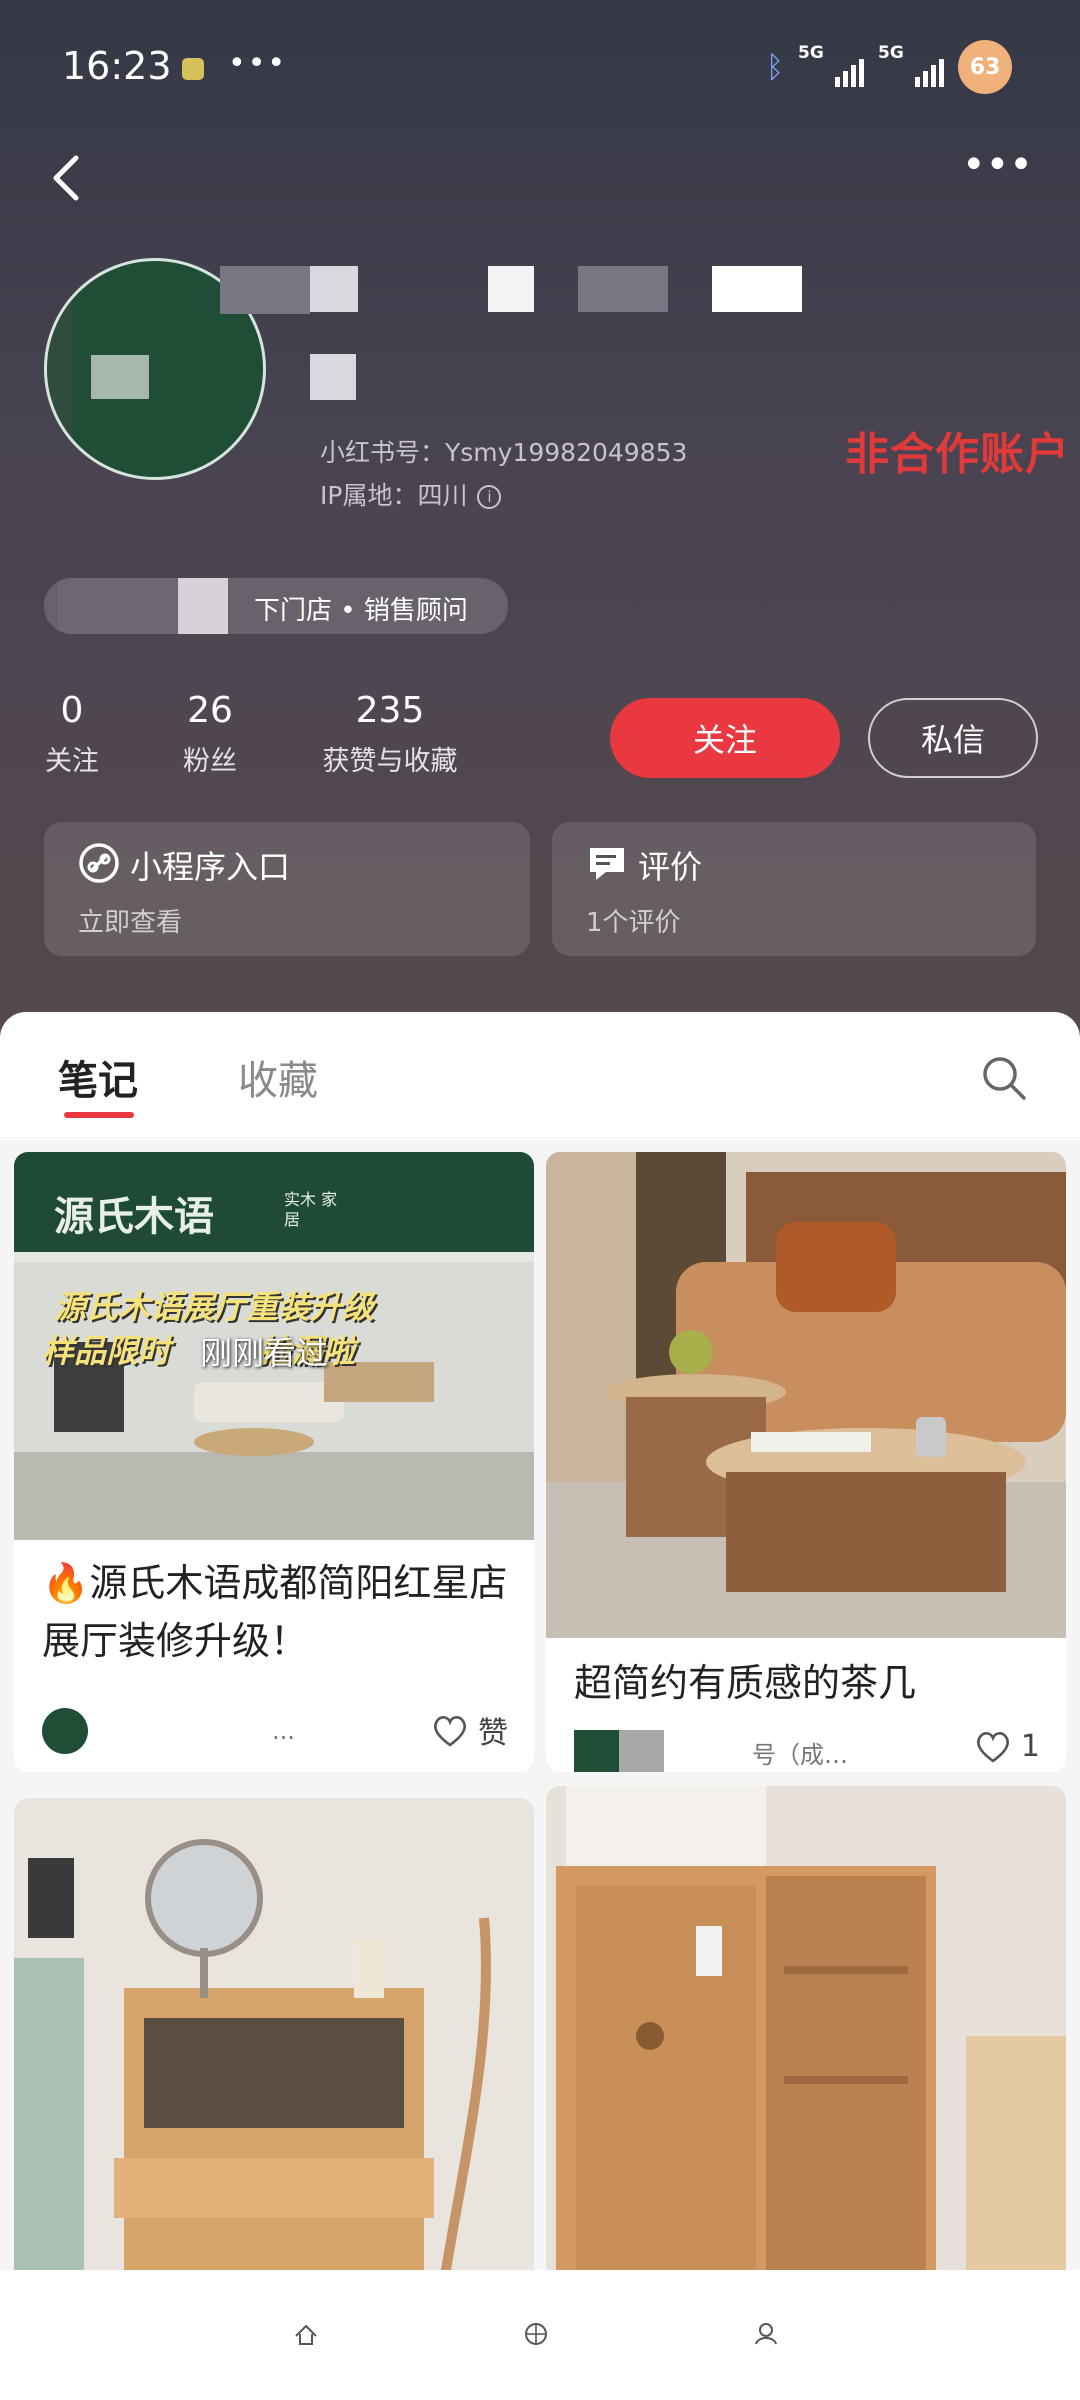  What do you see at coordinates (953, 738) in the screenshot?
I see `message-button: 私信` at bounding box center [953, 738].